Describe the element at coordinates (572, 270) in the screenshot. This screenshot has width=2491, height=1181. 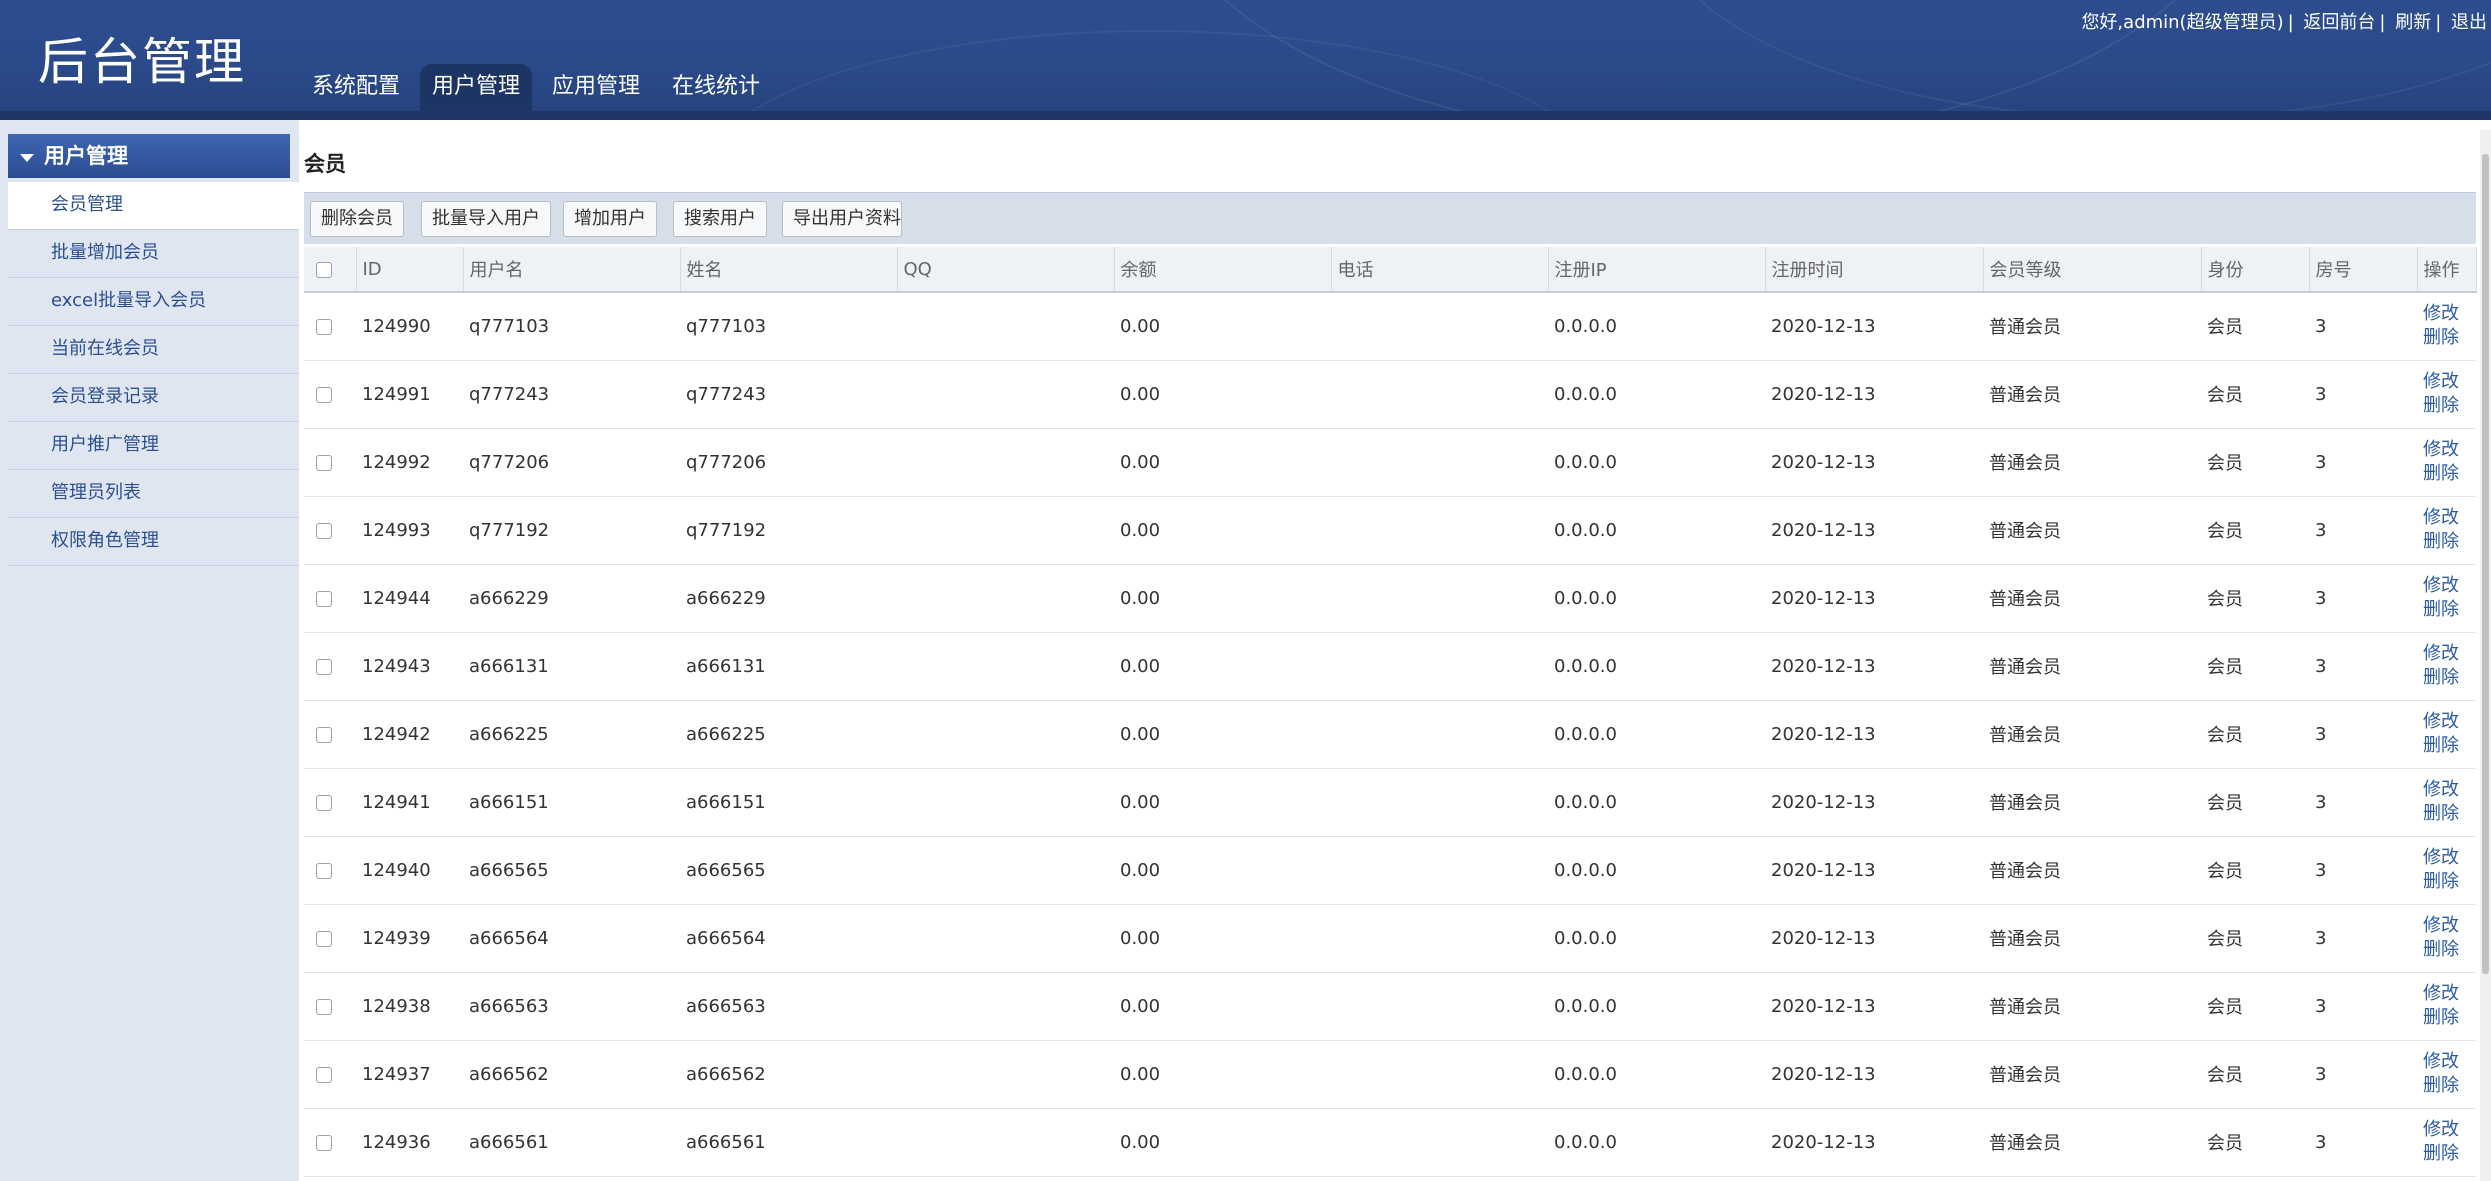
I see `column-header-username: 用户名` at that location.